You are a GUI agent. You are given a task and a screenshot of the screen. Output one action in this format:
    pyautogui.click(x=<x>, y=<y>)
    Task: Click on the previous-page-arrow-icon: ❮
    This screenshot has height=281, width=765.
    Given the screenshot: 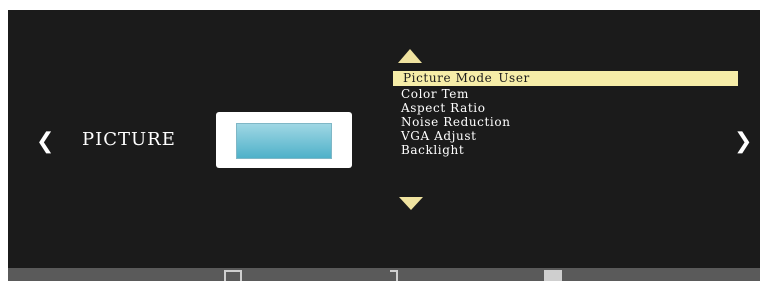 What is the action you would take?
    pyautogui.click(x=45, y=142)
    